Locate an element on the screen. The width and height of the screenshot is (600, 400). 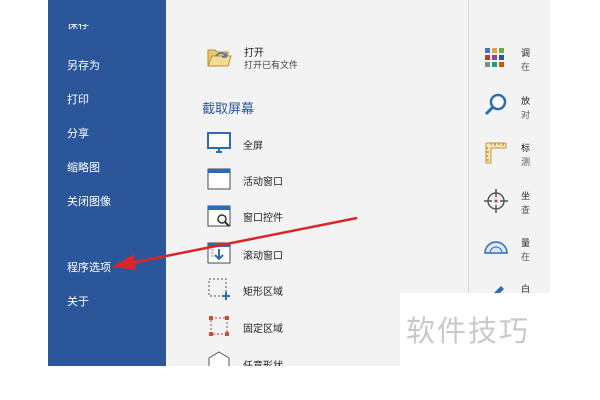
watermark-text: 软件技巧 is located at coordinates (468, 331).